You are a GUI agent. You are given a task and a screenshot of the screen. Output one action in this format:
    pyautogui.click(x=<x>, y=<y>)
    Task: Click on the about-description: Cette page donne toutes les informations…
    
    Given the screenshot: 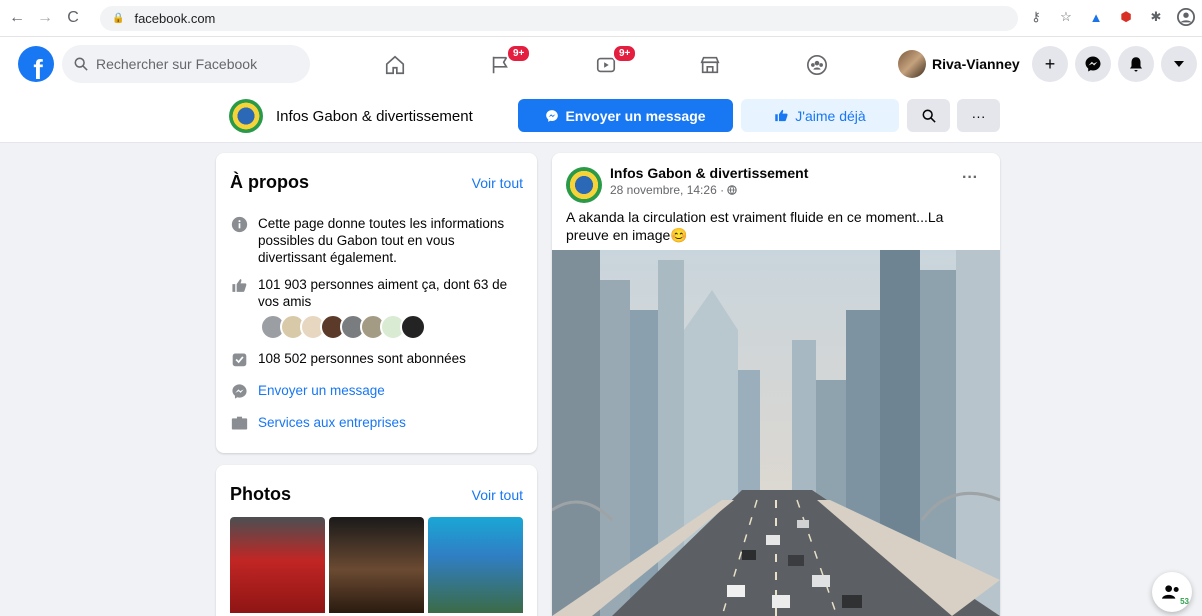 What is the action you would take?
    pyautogui.click(x=381, y=240)
    